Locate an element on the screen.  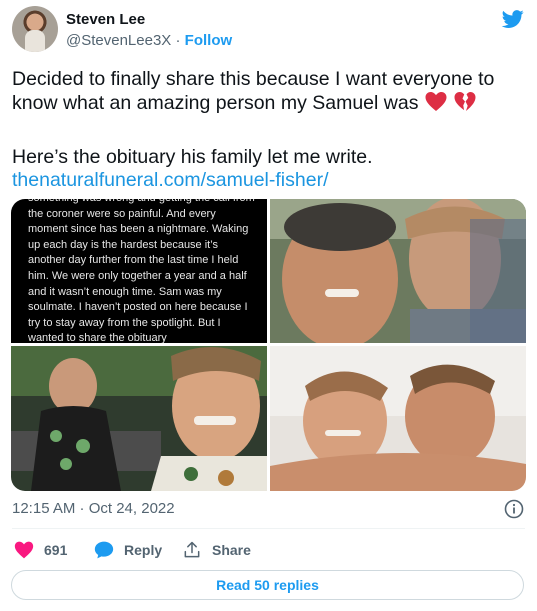
photo-car-window is located at coordinates (139, 418).